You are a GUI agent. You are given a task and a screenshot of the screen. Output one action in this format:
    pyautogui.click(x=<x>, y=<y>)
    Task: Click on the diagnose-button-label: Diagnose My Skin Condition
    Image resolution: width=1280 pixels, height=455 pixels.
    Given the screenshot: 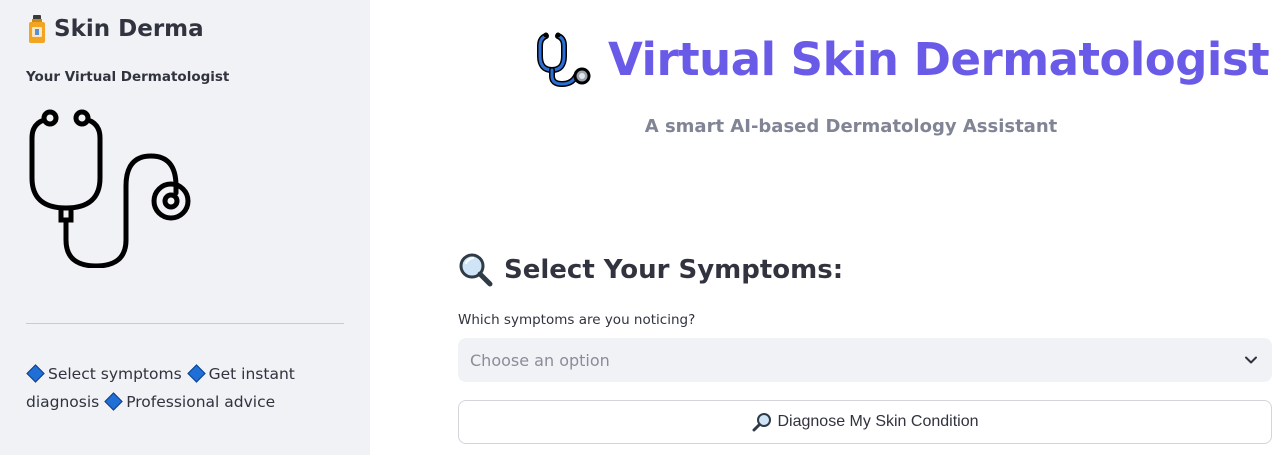 What is the action you would take?
    pyautogui.click(x=878, y=421)
    